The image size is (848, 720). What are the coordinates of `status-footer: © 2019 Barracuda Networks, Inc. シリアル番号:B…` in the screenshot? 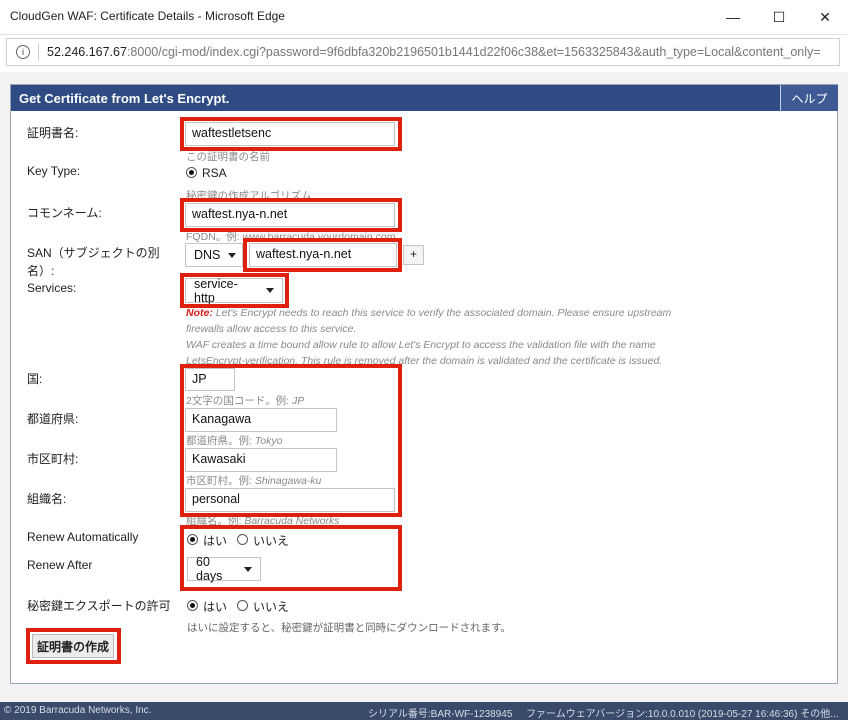 It's located at (424, 711).